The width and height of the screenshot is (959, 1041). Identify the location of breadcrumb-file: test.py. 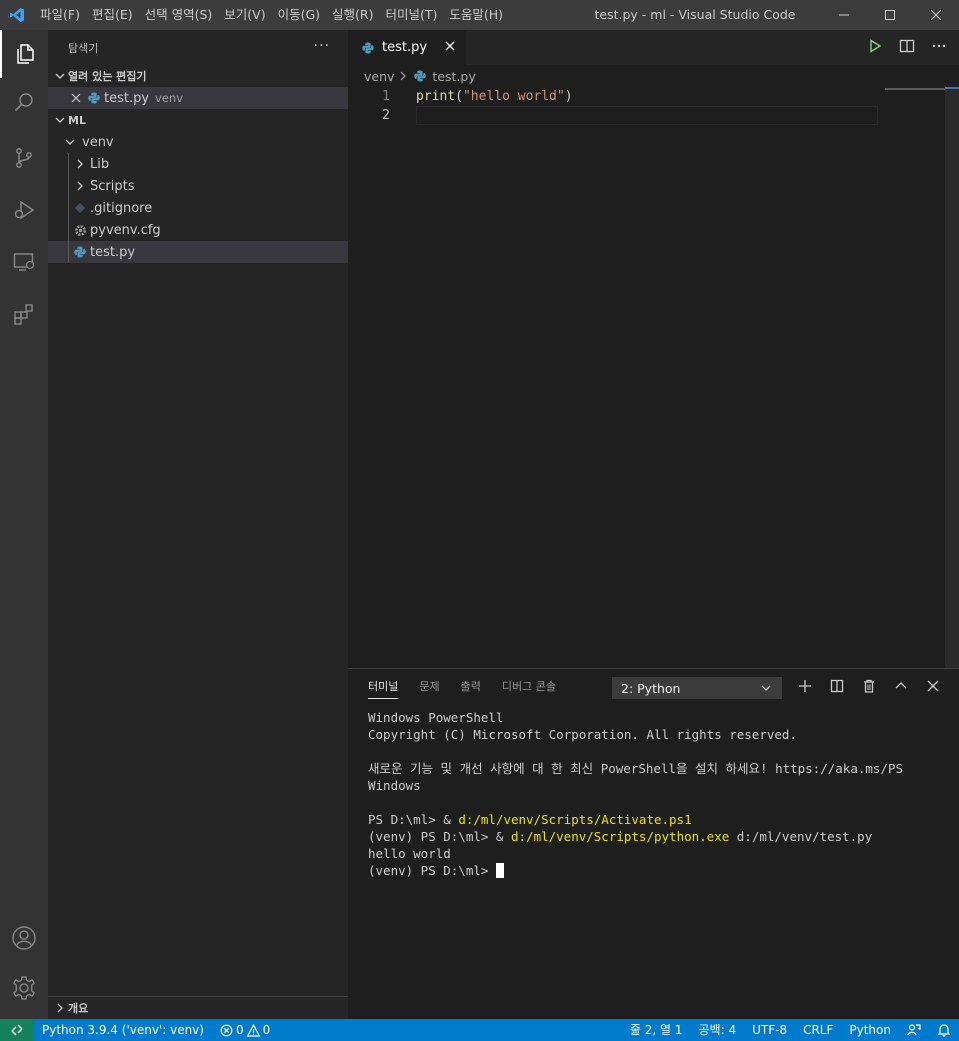
(453, 76).